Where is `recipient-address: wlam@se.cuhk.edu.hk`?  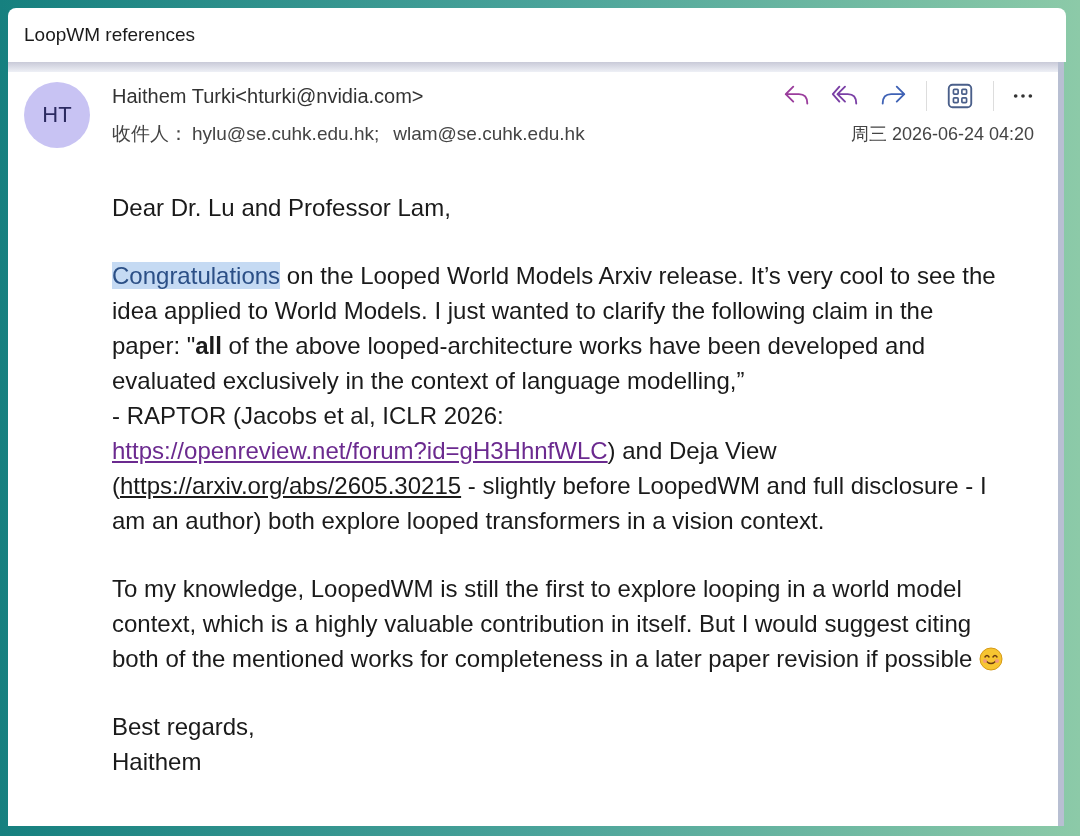
recipient-address: wlam@se.cuhk.edu.hk is located at coordinates (489, 134).